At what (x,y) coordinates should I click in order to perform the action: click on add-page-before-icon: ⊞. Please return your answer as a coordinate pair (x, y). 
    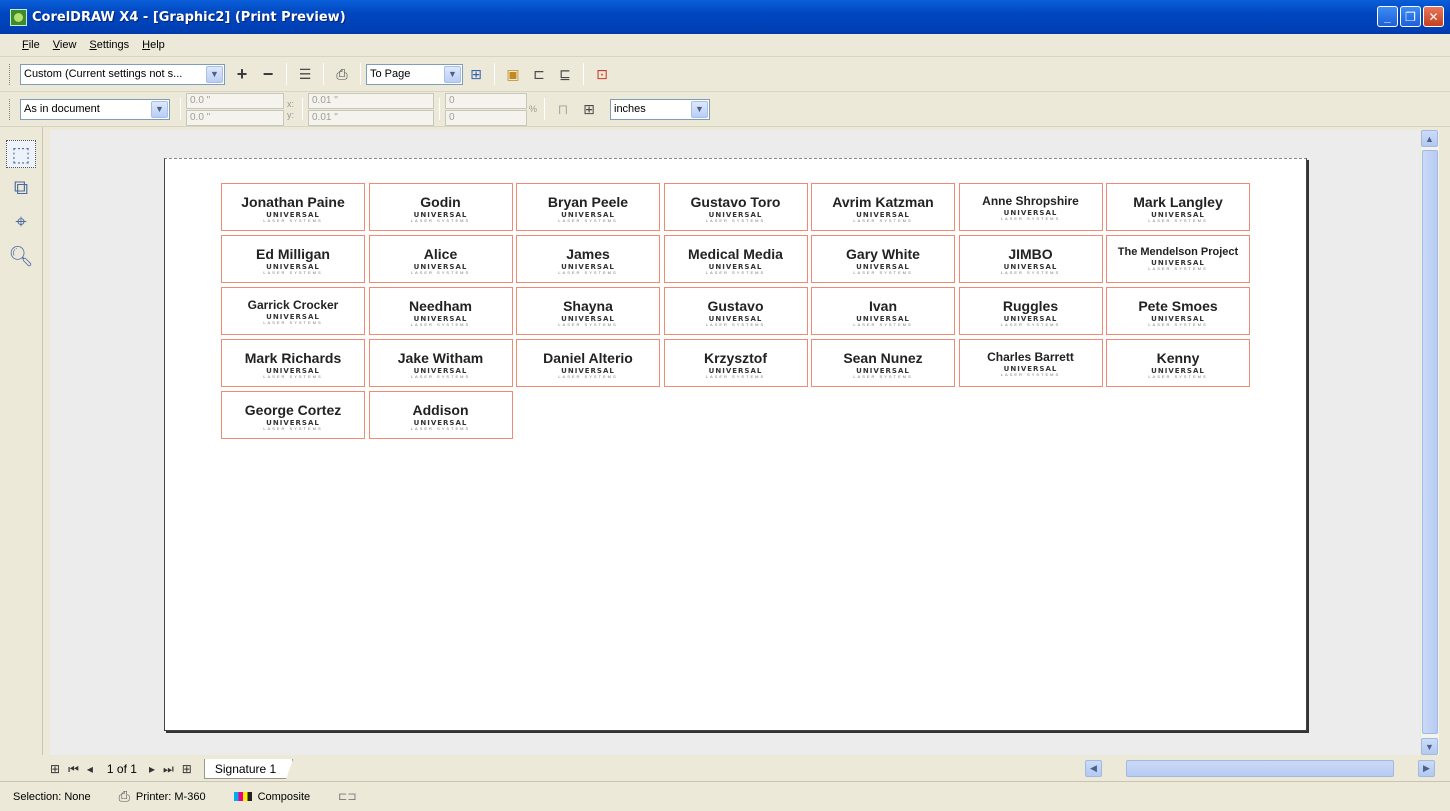
    Looking at the image, I should click on (55, 769).